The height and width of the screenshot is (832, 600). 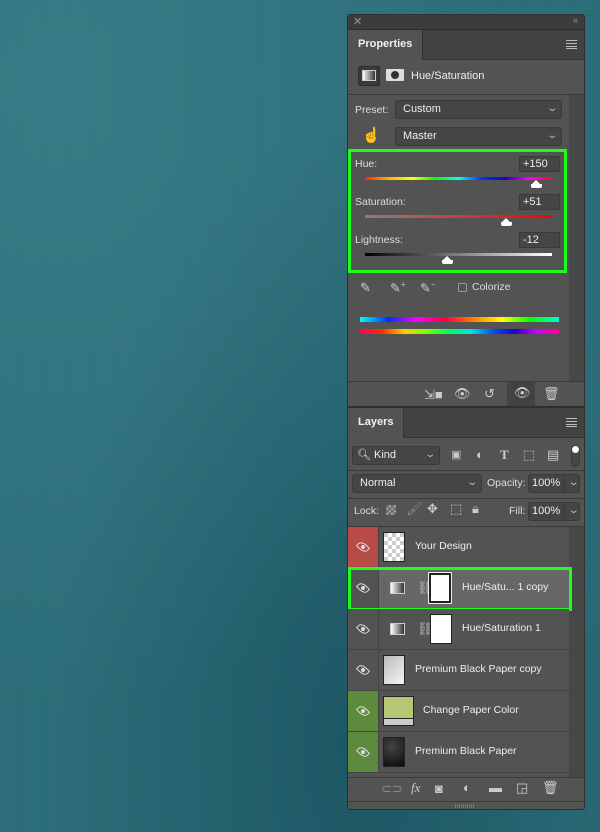 I want to click on reset-icon: ↺, so click(x=489, y=394).